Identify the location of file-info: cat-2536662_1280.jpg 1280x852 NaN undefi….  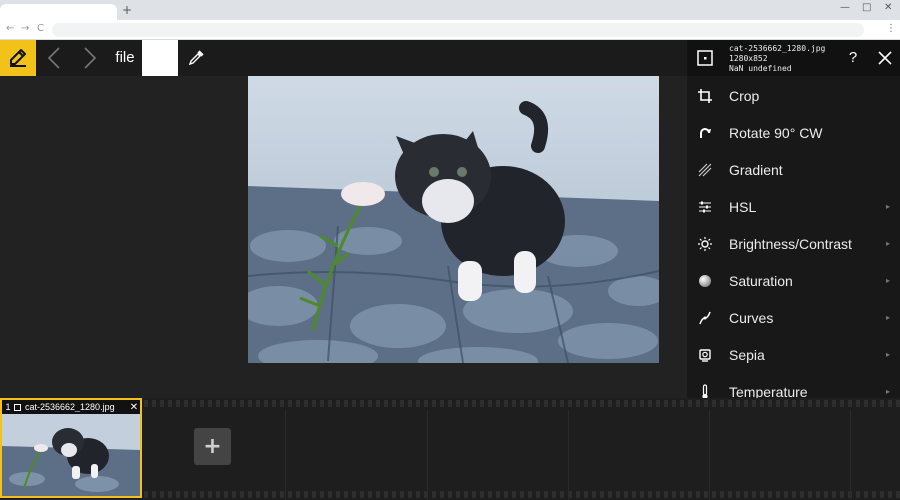
(784, 59).